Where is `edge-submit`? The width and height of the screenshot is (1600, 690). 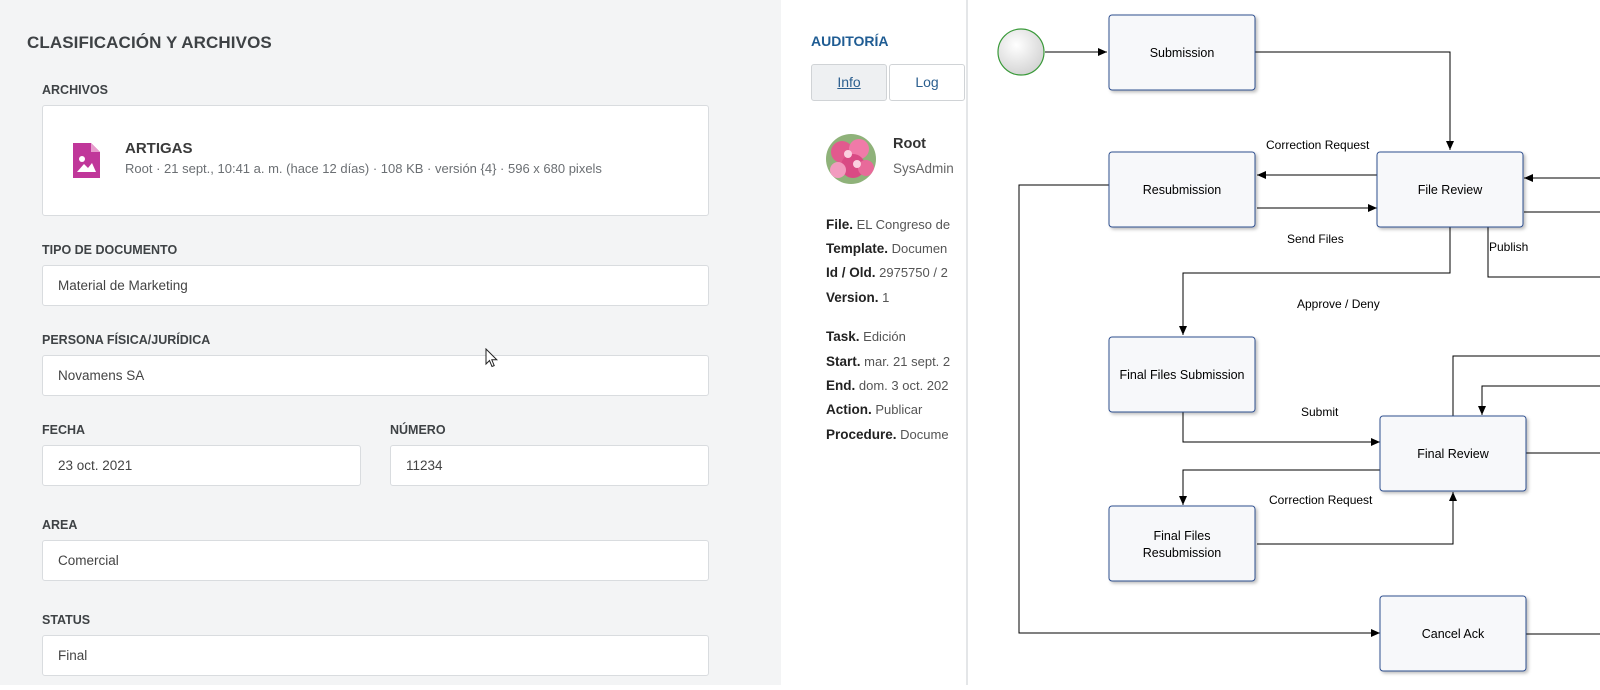
edge-submit is located at coordinates (1281, 429).